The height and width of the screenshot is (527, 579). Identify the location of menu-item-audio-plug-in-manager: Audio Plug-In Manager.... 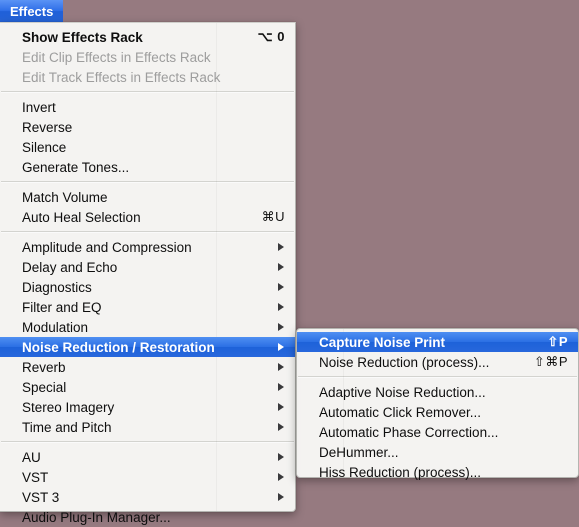
(147, 517).